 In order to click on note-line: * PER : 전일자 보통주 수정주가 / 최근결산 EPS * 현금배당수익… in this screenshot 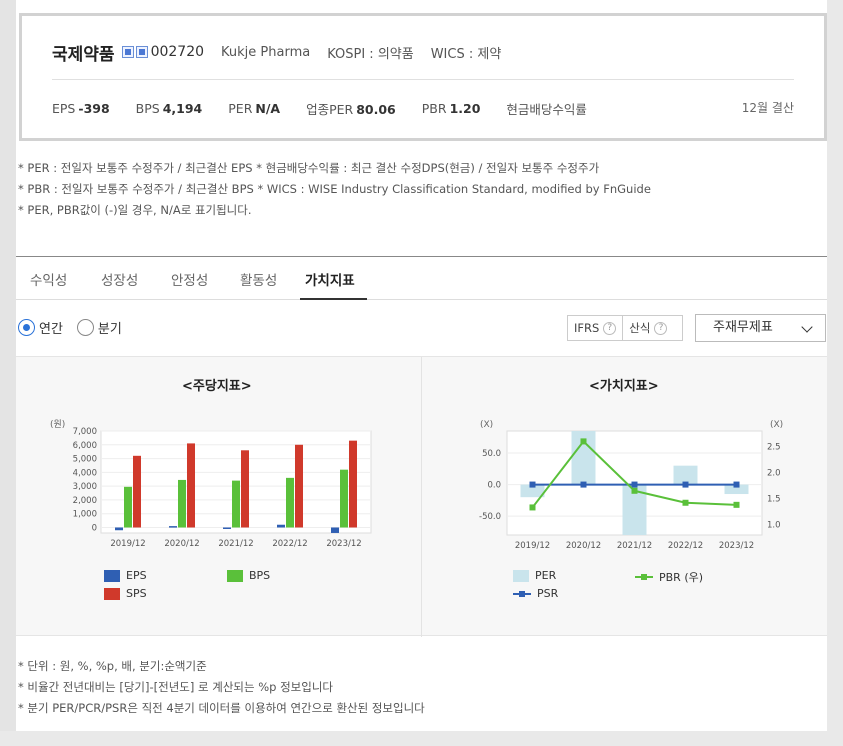, I will do `click(309, 168)`.